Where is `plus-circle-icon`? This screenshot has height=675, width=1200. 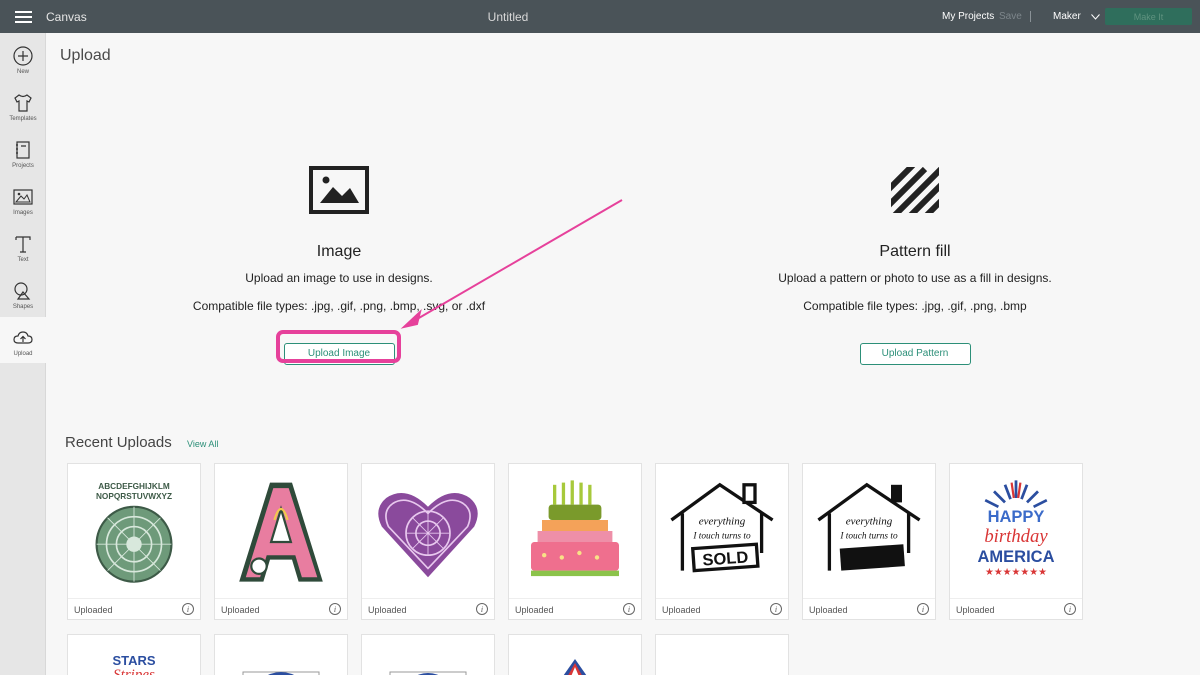 plus-circle-icon is located at coordinates (23, 56).